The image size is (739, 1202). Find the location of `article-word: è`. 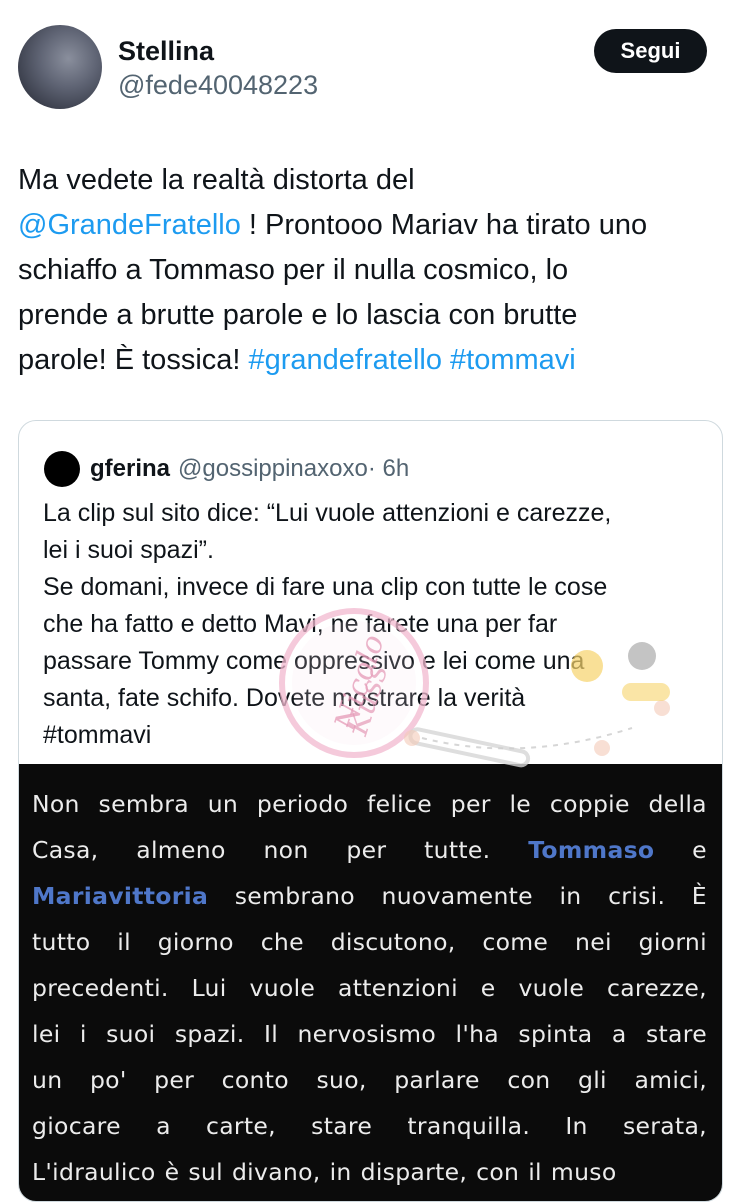

article-word: è is located at coordinates (172, 1172).